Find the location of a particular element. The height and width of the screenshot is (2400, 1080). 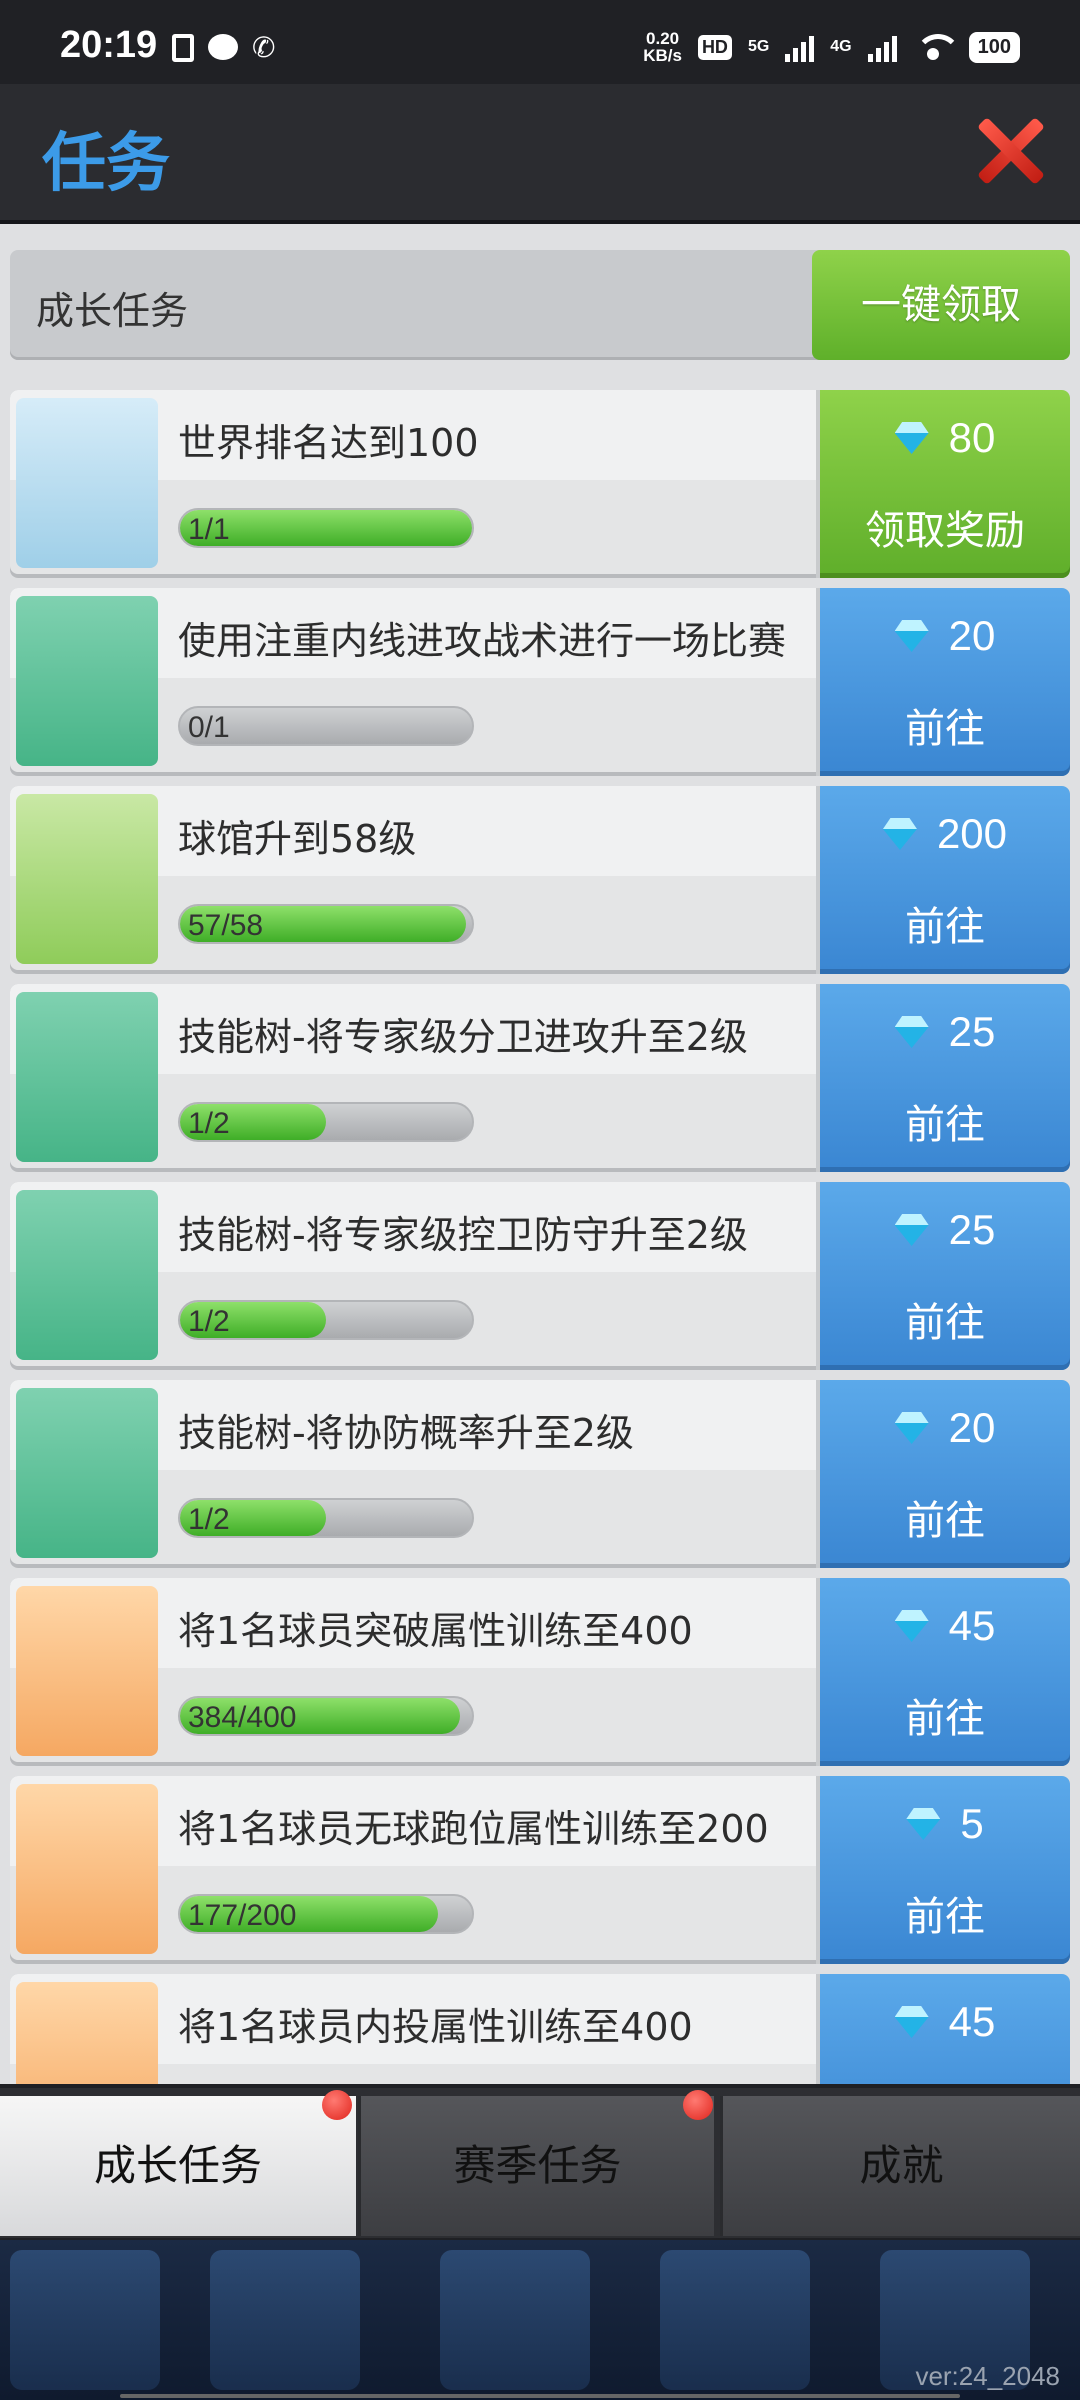

rising-graph-icon is located at coordinates (87, 879).